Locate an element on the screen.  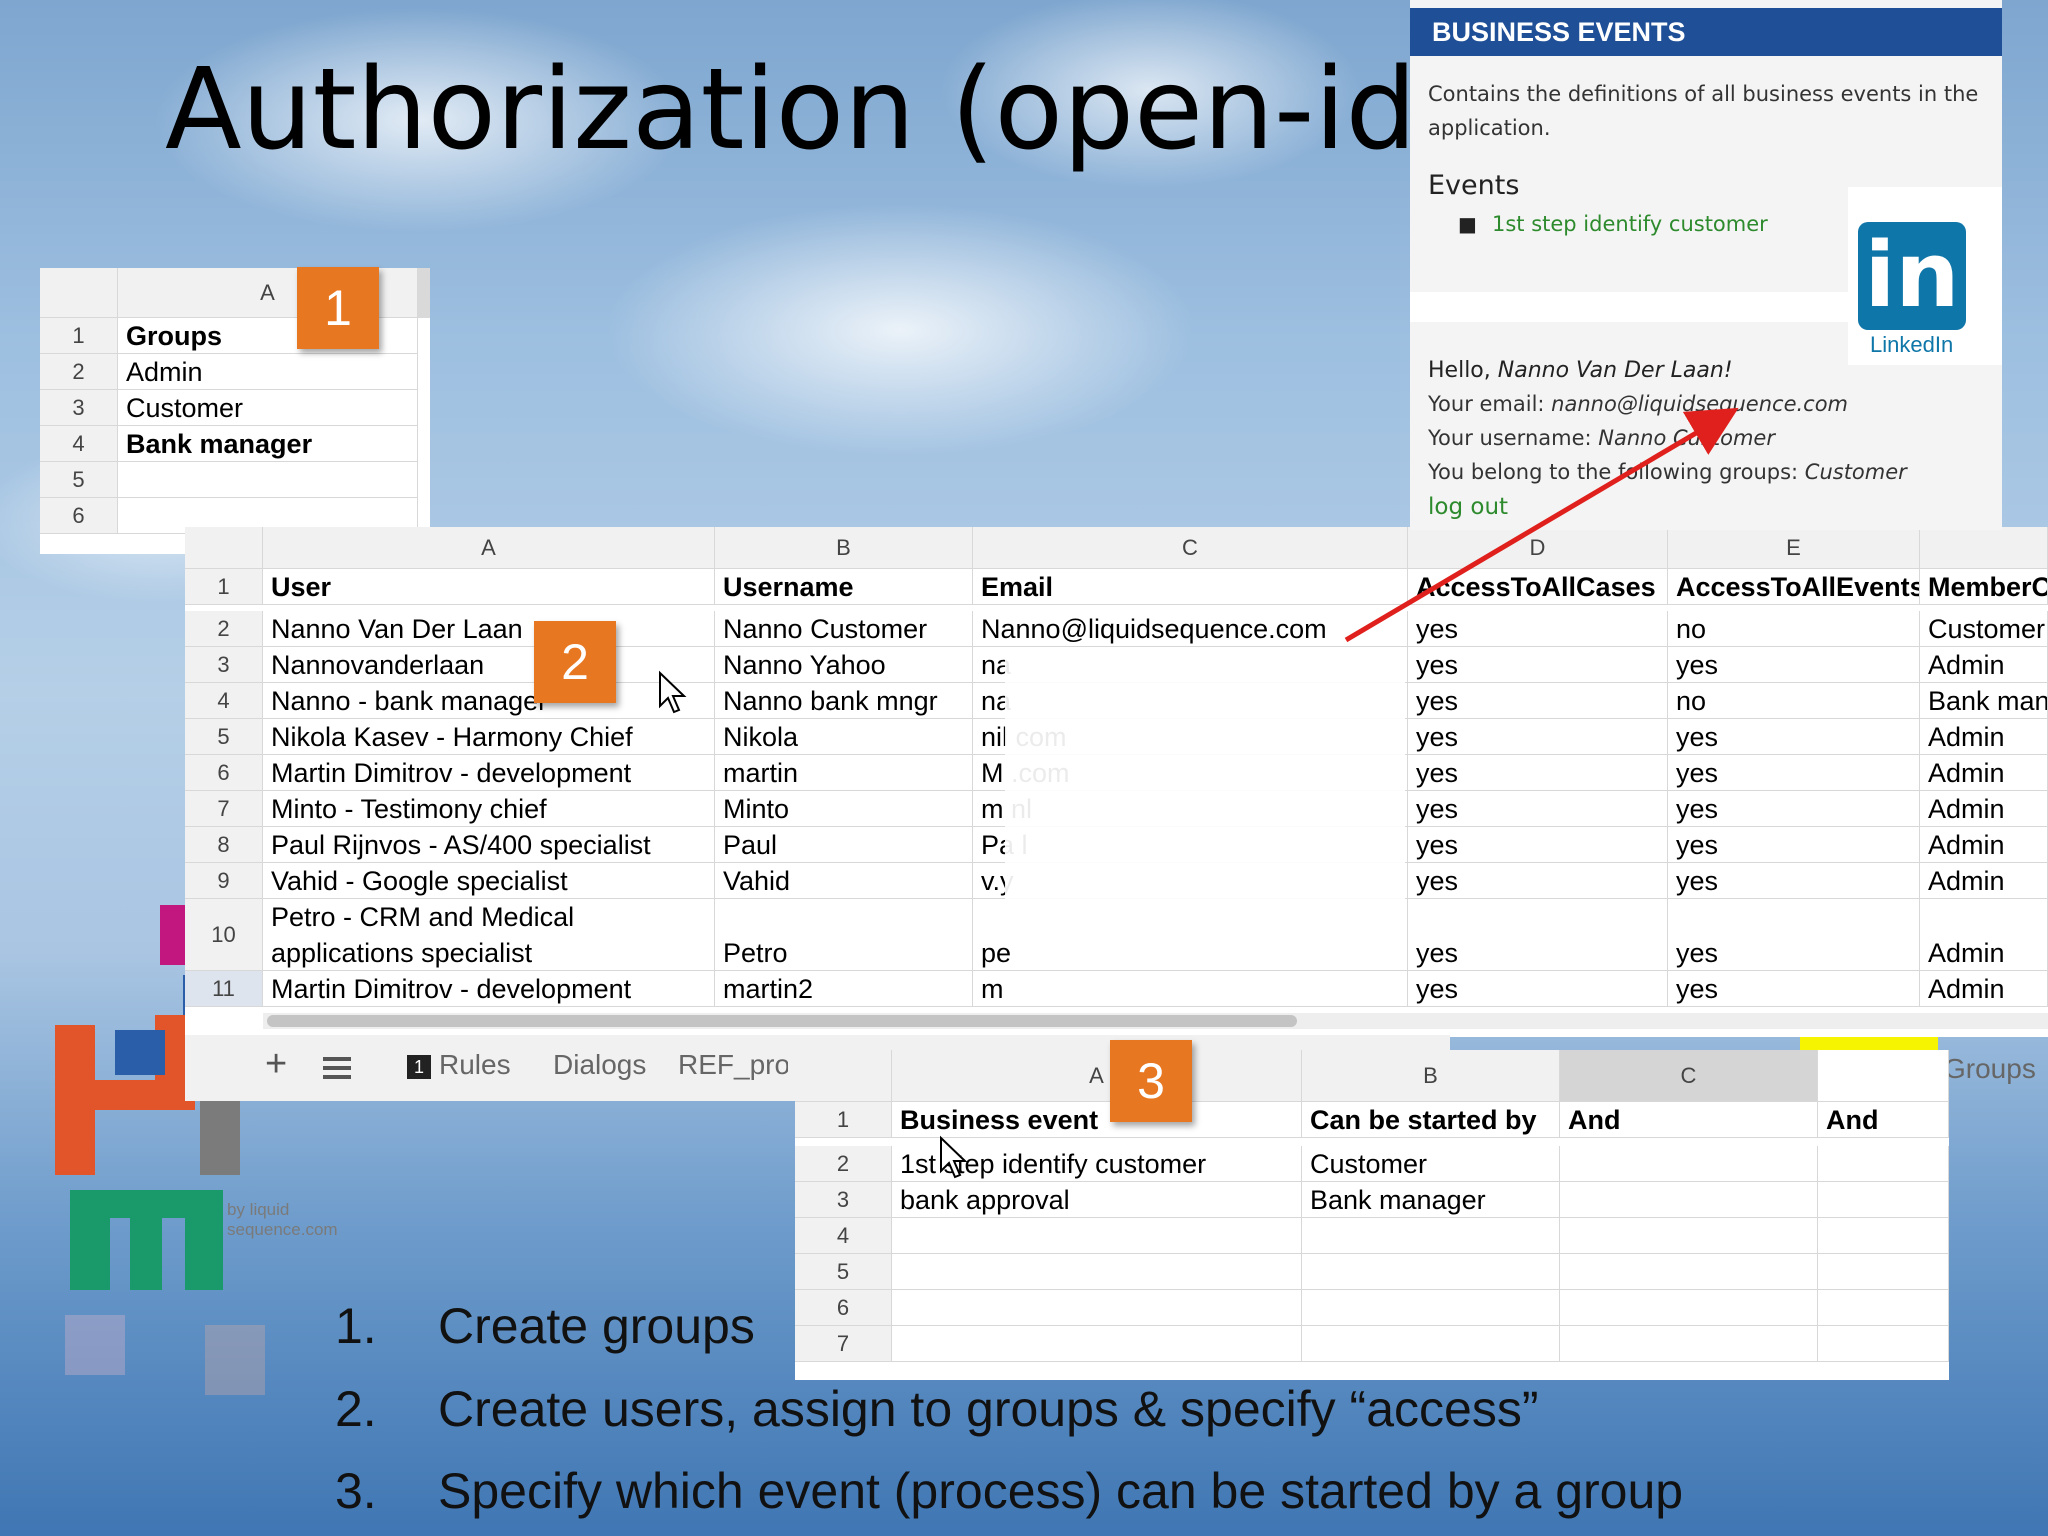
column-header-f is located at coordinates (1984, 548).